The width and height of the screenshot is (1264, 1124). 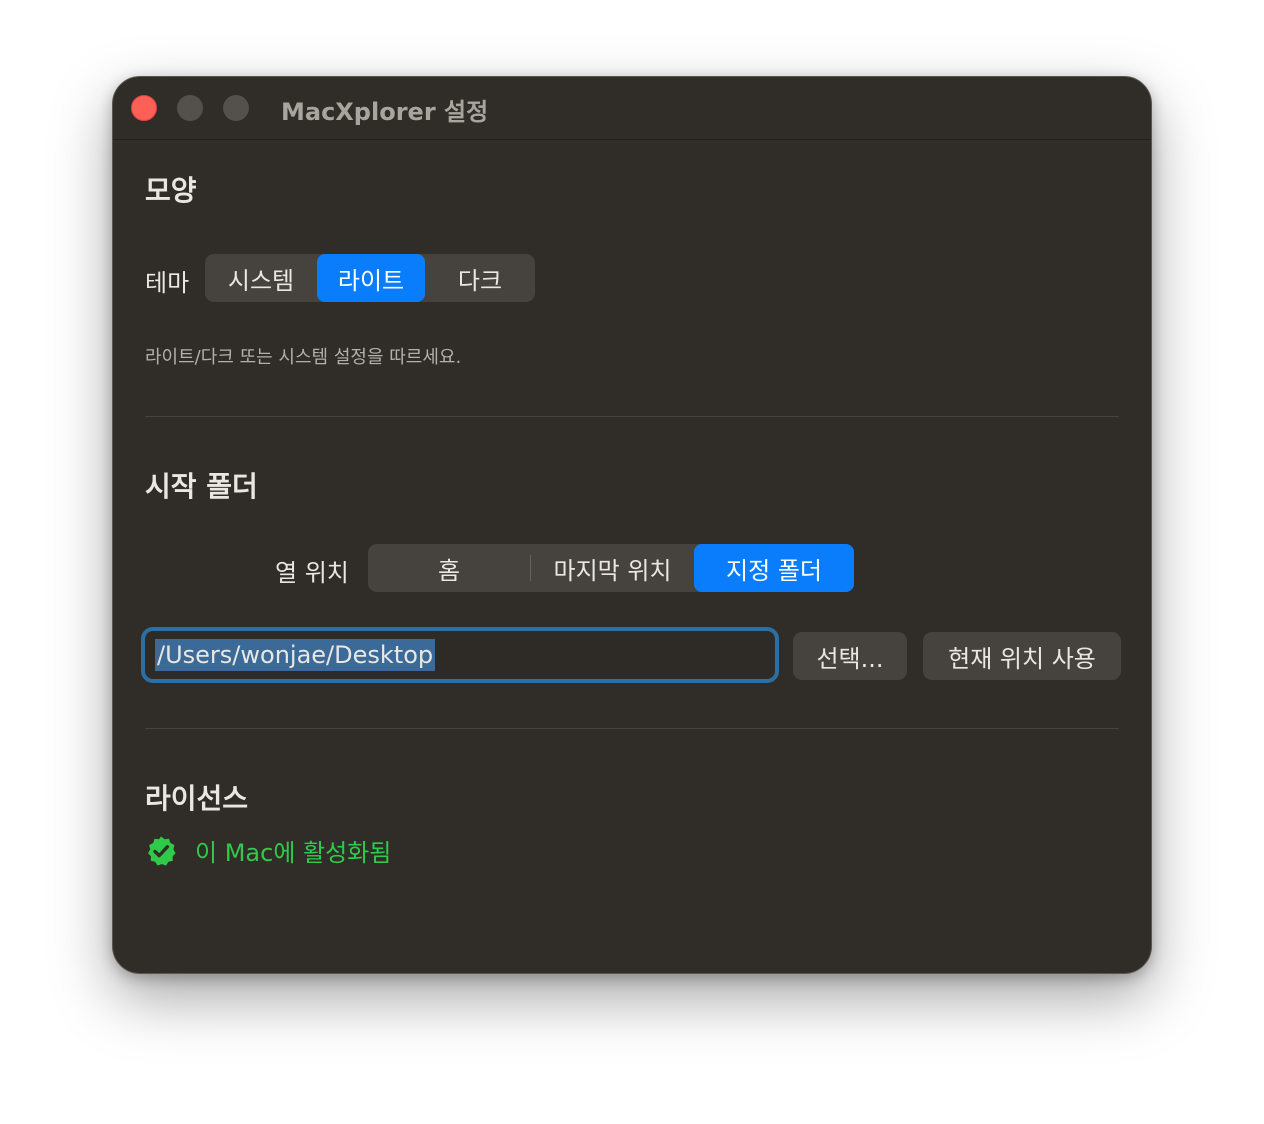 I want to click on theme-option-system: 시스템, so click(x=261, y=278).